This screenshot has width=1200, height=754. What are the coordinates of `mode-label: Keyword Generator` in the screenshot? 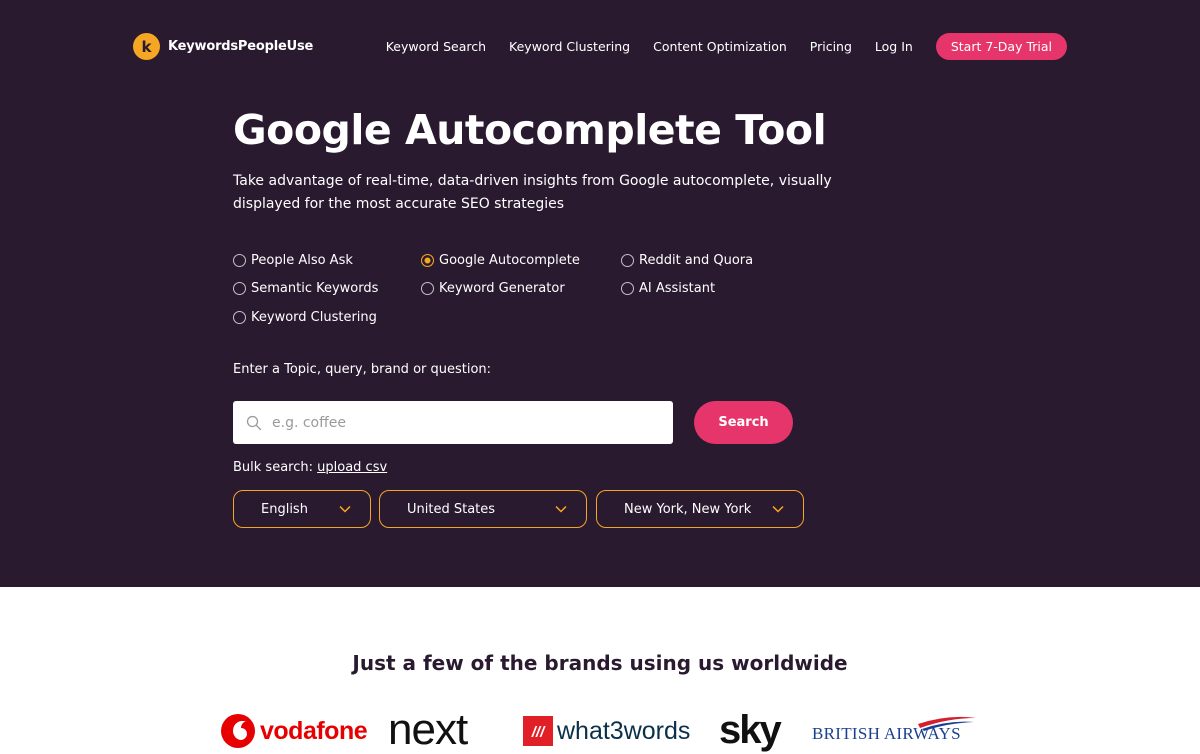 It's located at (502, 288).